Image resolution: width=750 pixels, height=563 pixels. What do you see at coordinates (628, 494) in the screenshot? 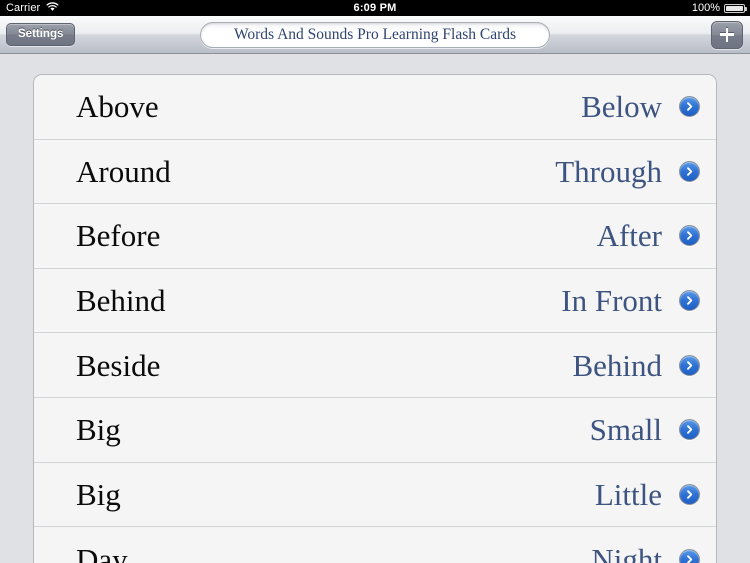
I see `row-word-right: Little` at bounding box center [628, 494].